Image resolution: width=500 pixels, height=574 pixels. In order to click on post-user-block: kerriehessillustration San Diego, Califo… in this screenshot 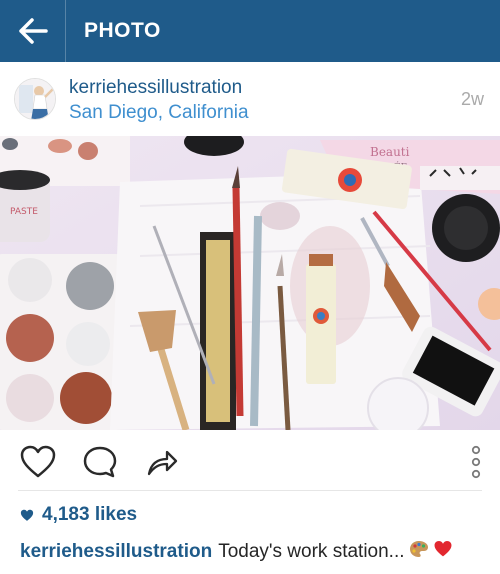, I will do `click(159, 101)`.